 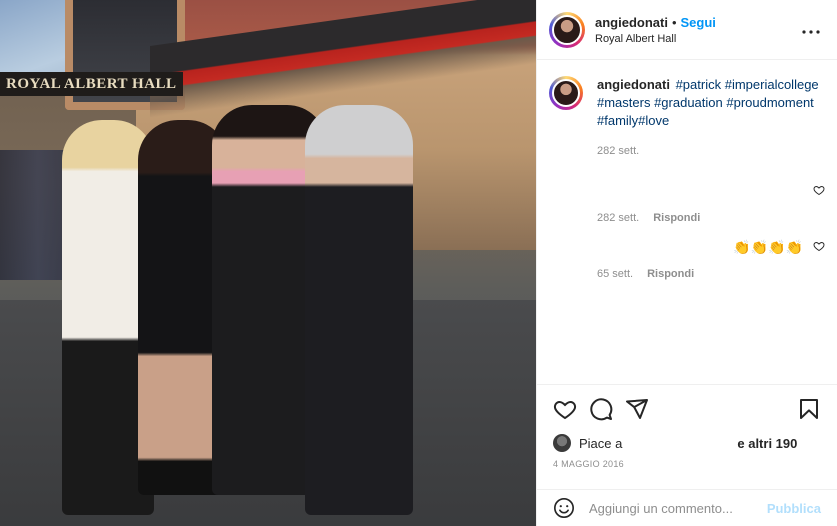 I want to click on post-location: Royal Albert Hall, so click(x=698, y=39).